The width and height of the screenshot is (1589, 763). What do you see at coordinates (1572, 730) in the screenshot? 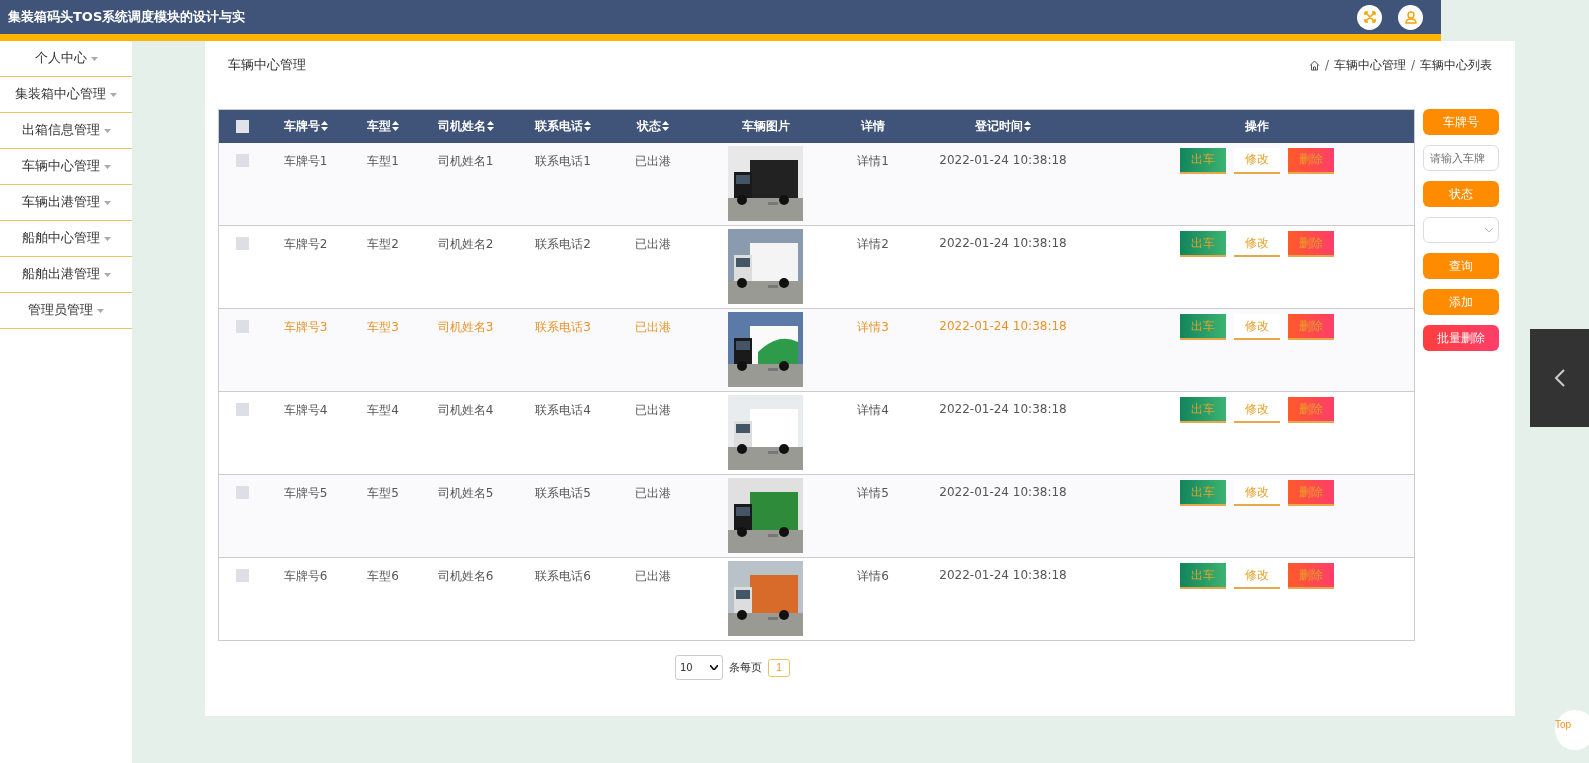
I see `back-to-top-button: Top` at bounding box center [1572, 730].